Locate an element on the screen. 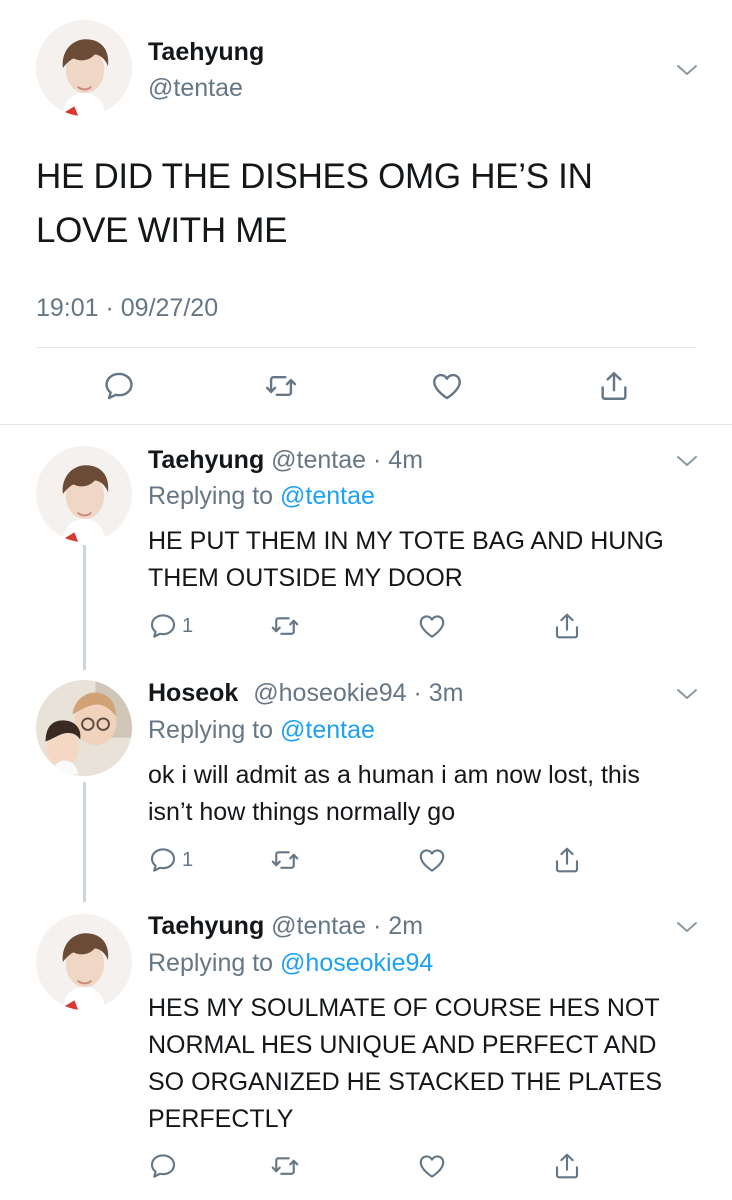  main-tweet-author-handle: @tentae is located at coordinates (195, 88).